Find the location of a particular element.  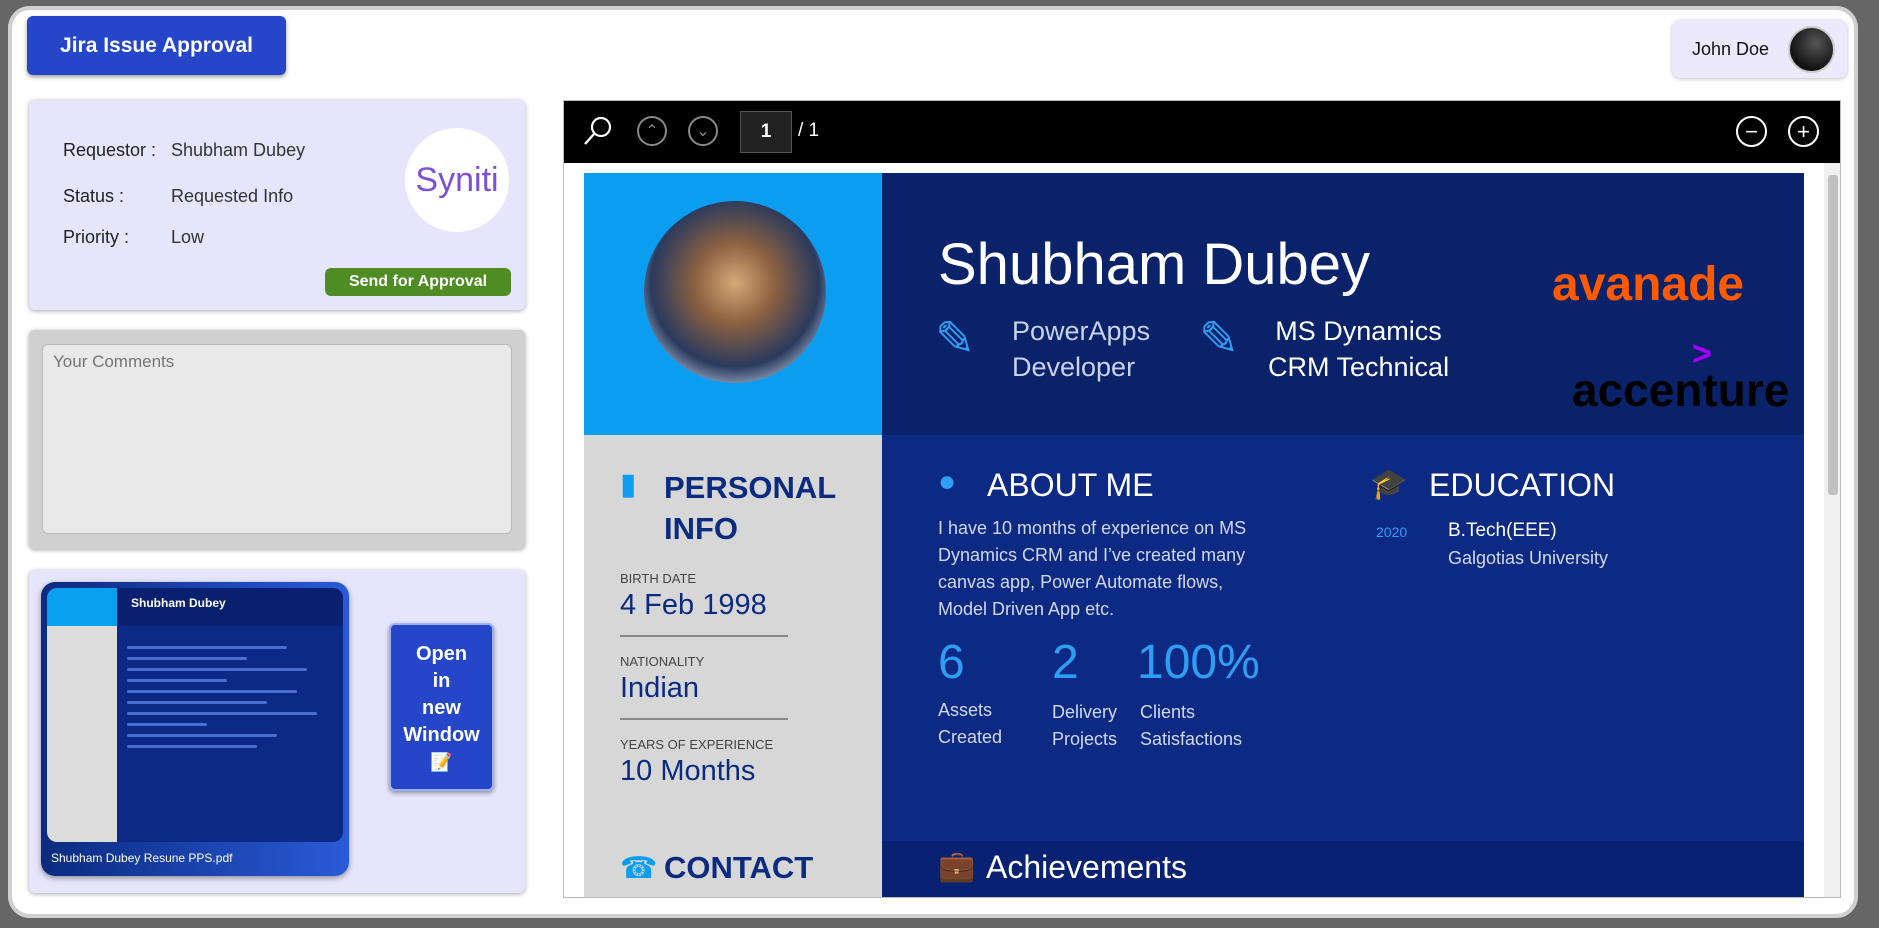

about-title: ABOUT ME is located at coordinates (1070, 485).